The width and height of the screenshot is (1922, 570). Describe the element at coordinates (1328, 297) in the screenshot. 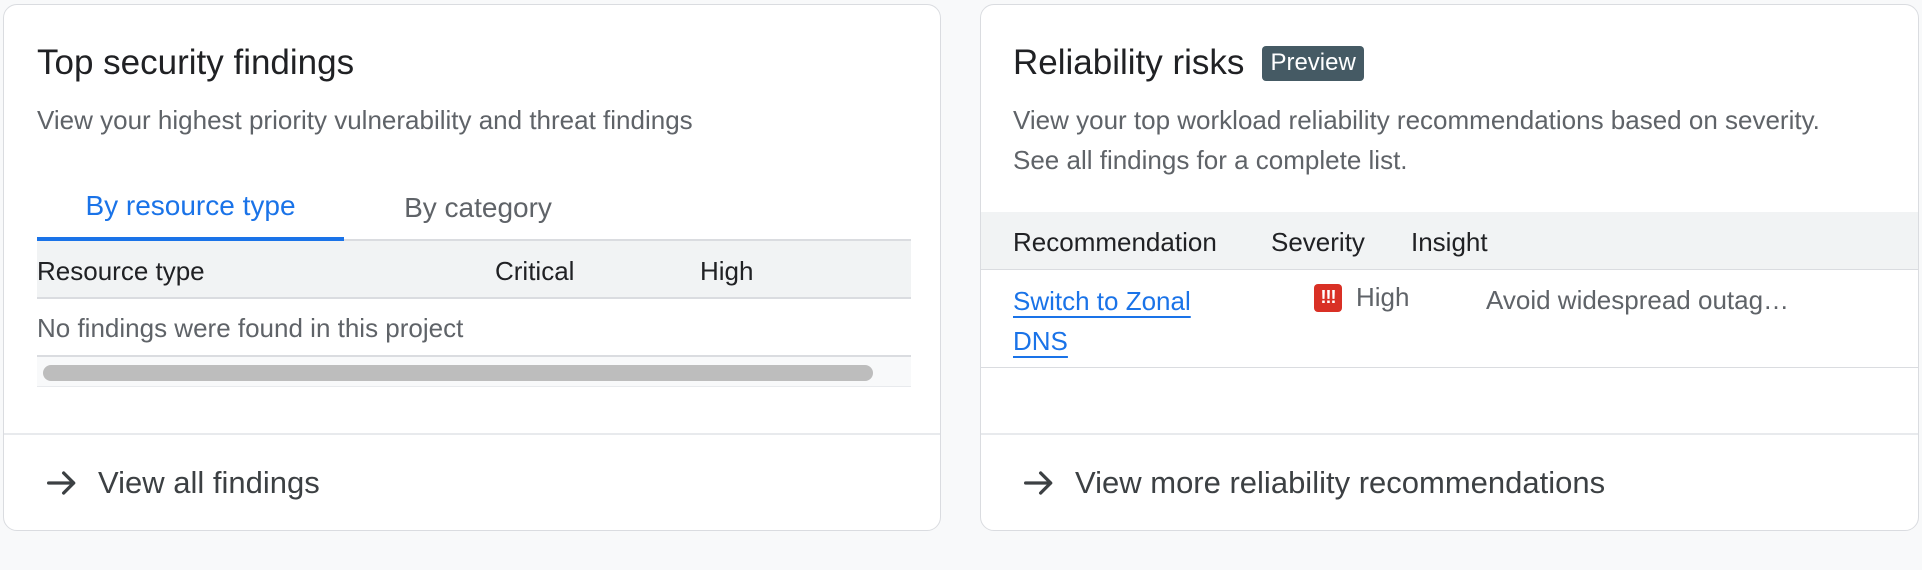

I see `severity-high-icon: !!!` at that location.